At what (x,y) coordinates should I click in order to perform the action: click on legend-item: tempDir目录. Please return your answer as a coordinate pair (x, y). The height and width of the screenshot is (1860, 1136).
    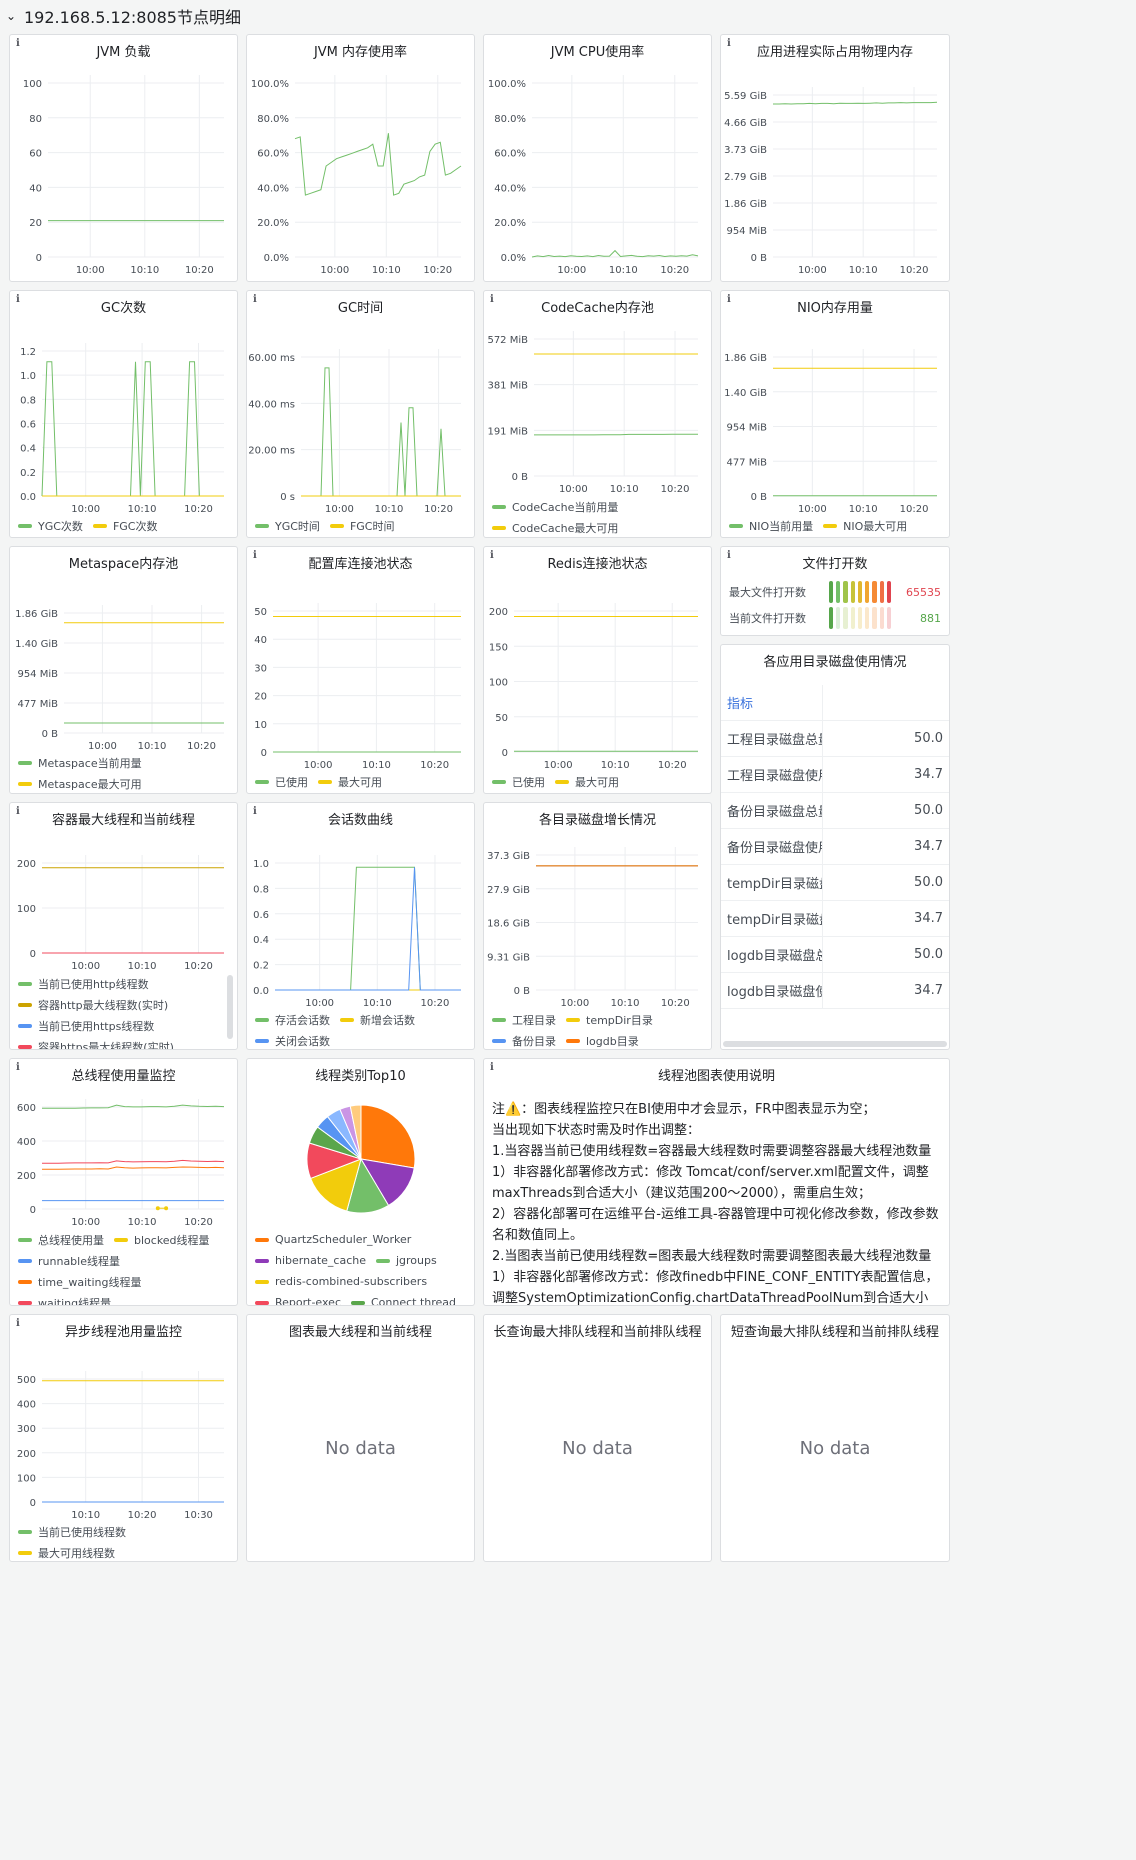
    Looking at the image, I should click on (609, 1019).